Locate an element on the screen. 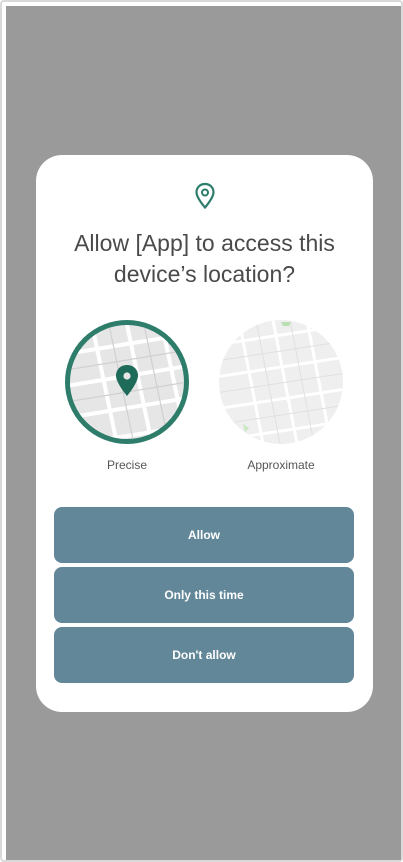 The image size is (403, 862). dont-allow-button: Don't allow is located at coordinates (204, 655).